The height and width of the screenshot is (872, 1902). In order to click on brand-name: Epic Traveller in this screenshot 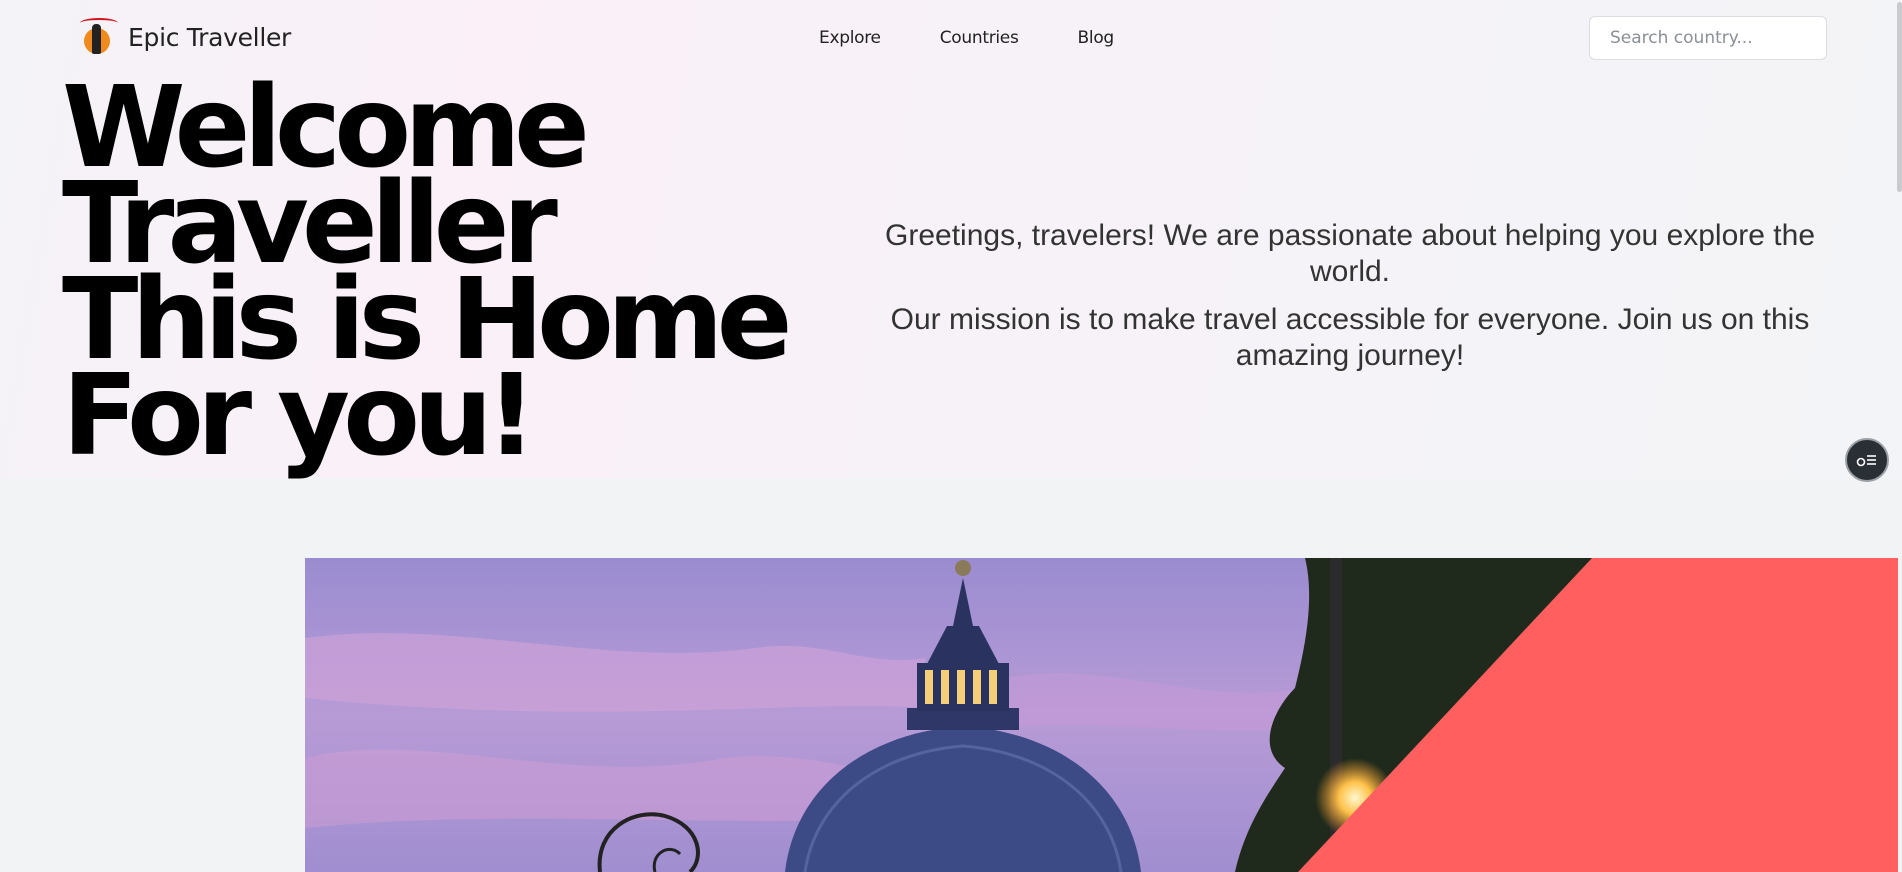, I will do `click(210, 37)`.